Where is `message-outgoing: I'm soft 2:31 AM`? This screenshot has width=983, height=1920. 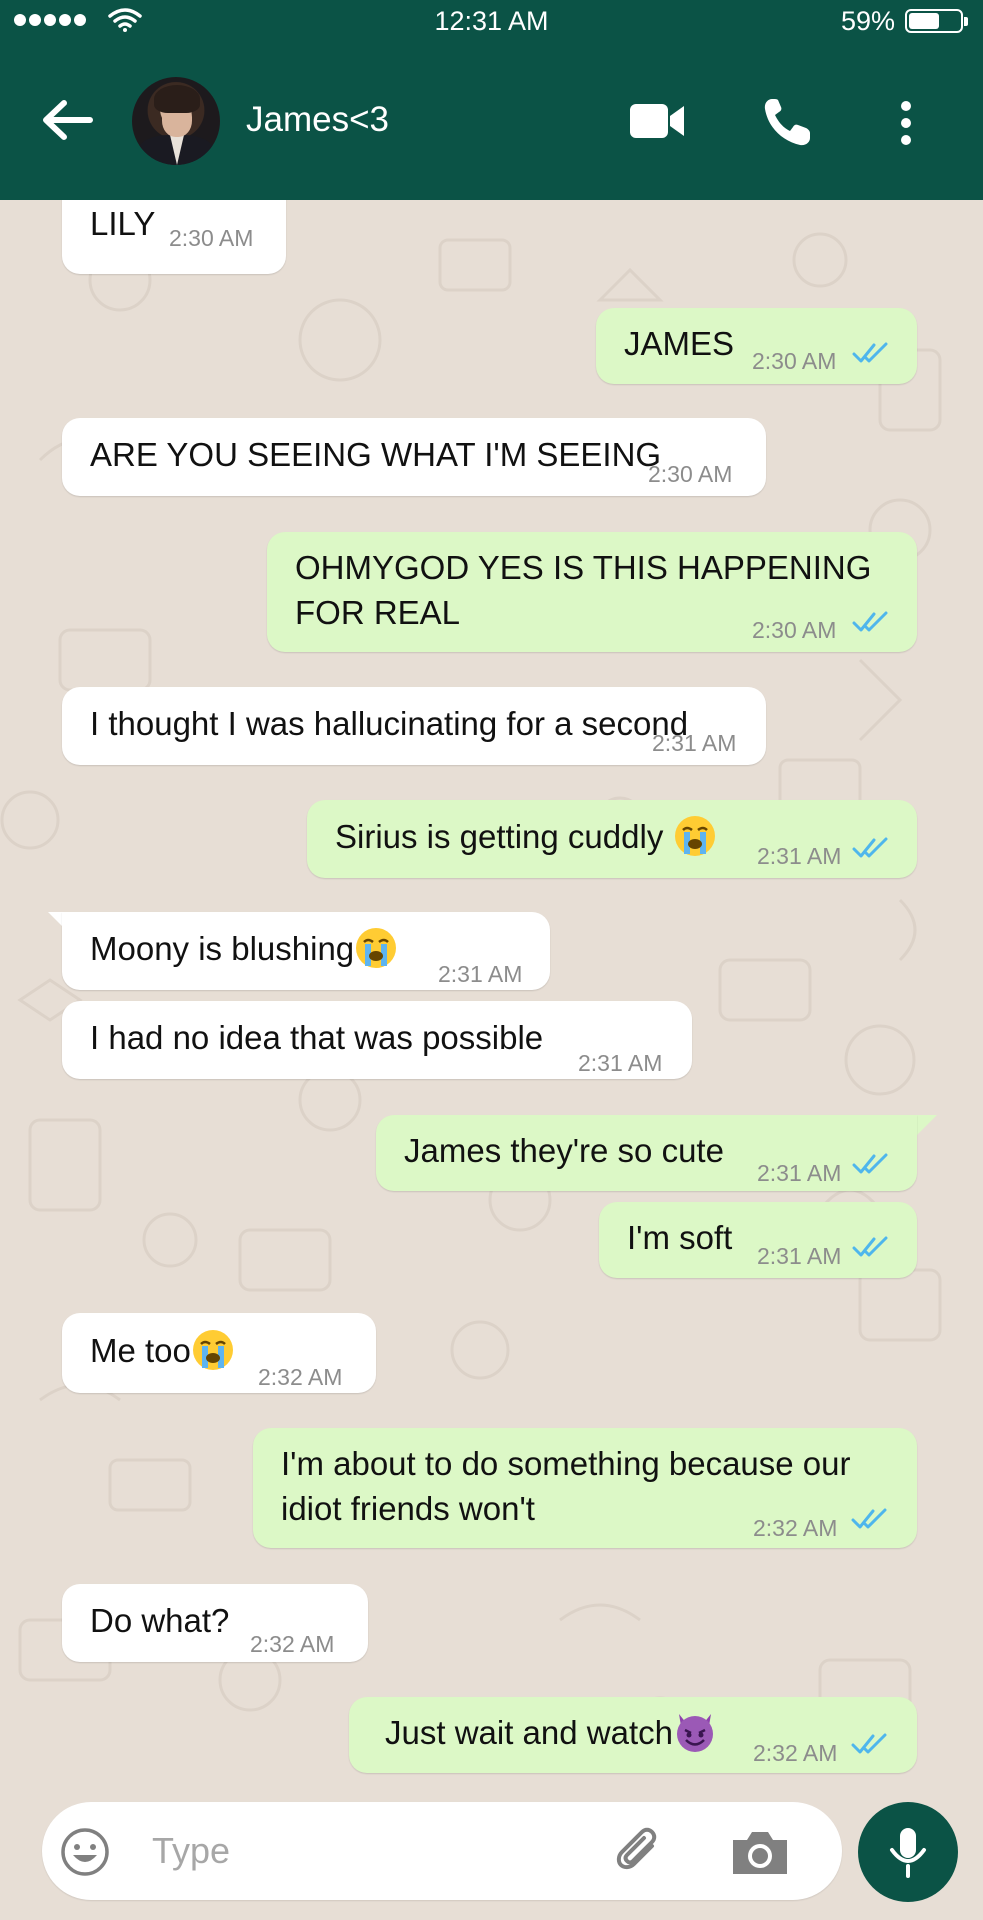 message-outgoing: I'm soft 2:31 AM is located at coordinates (758, 1240).